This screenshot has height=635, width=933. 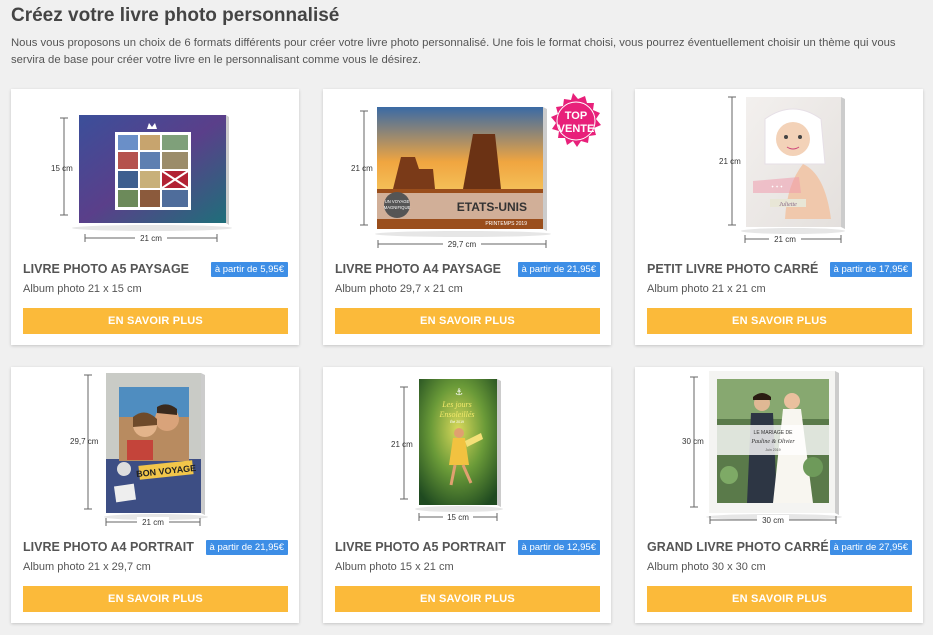 What do you see at coordinates (459, 393) in the screenshot?
I see `anchor-icon: ⚓` at bounding box center [459, 393].